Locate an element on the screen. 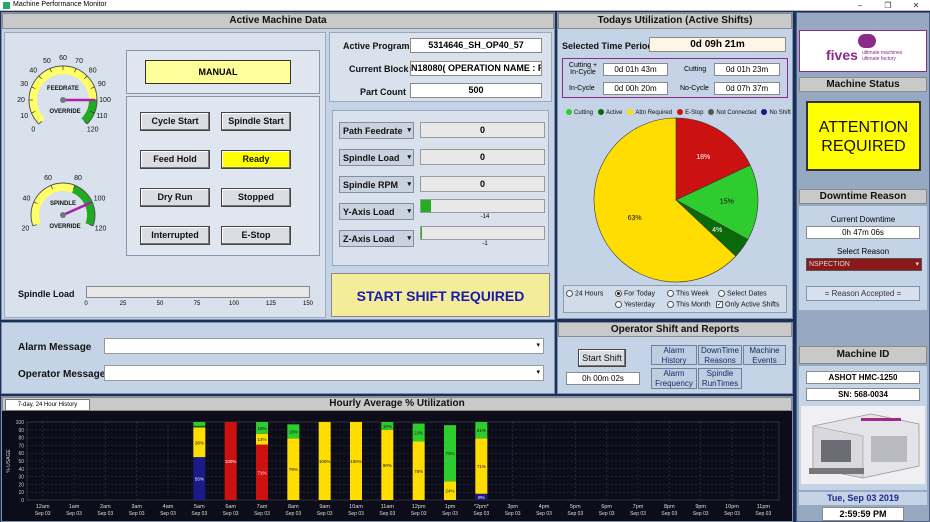 This screenshot has height=522, width=930. e-stop-button: E-Stop is located at coordinates (256, 235).